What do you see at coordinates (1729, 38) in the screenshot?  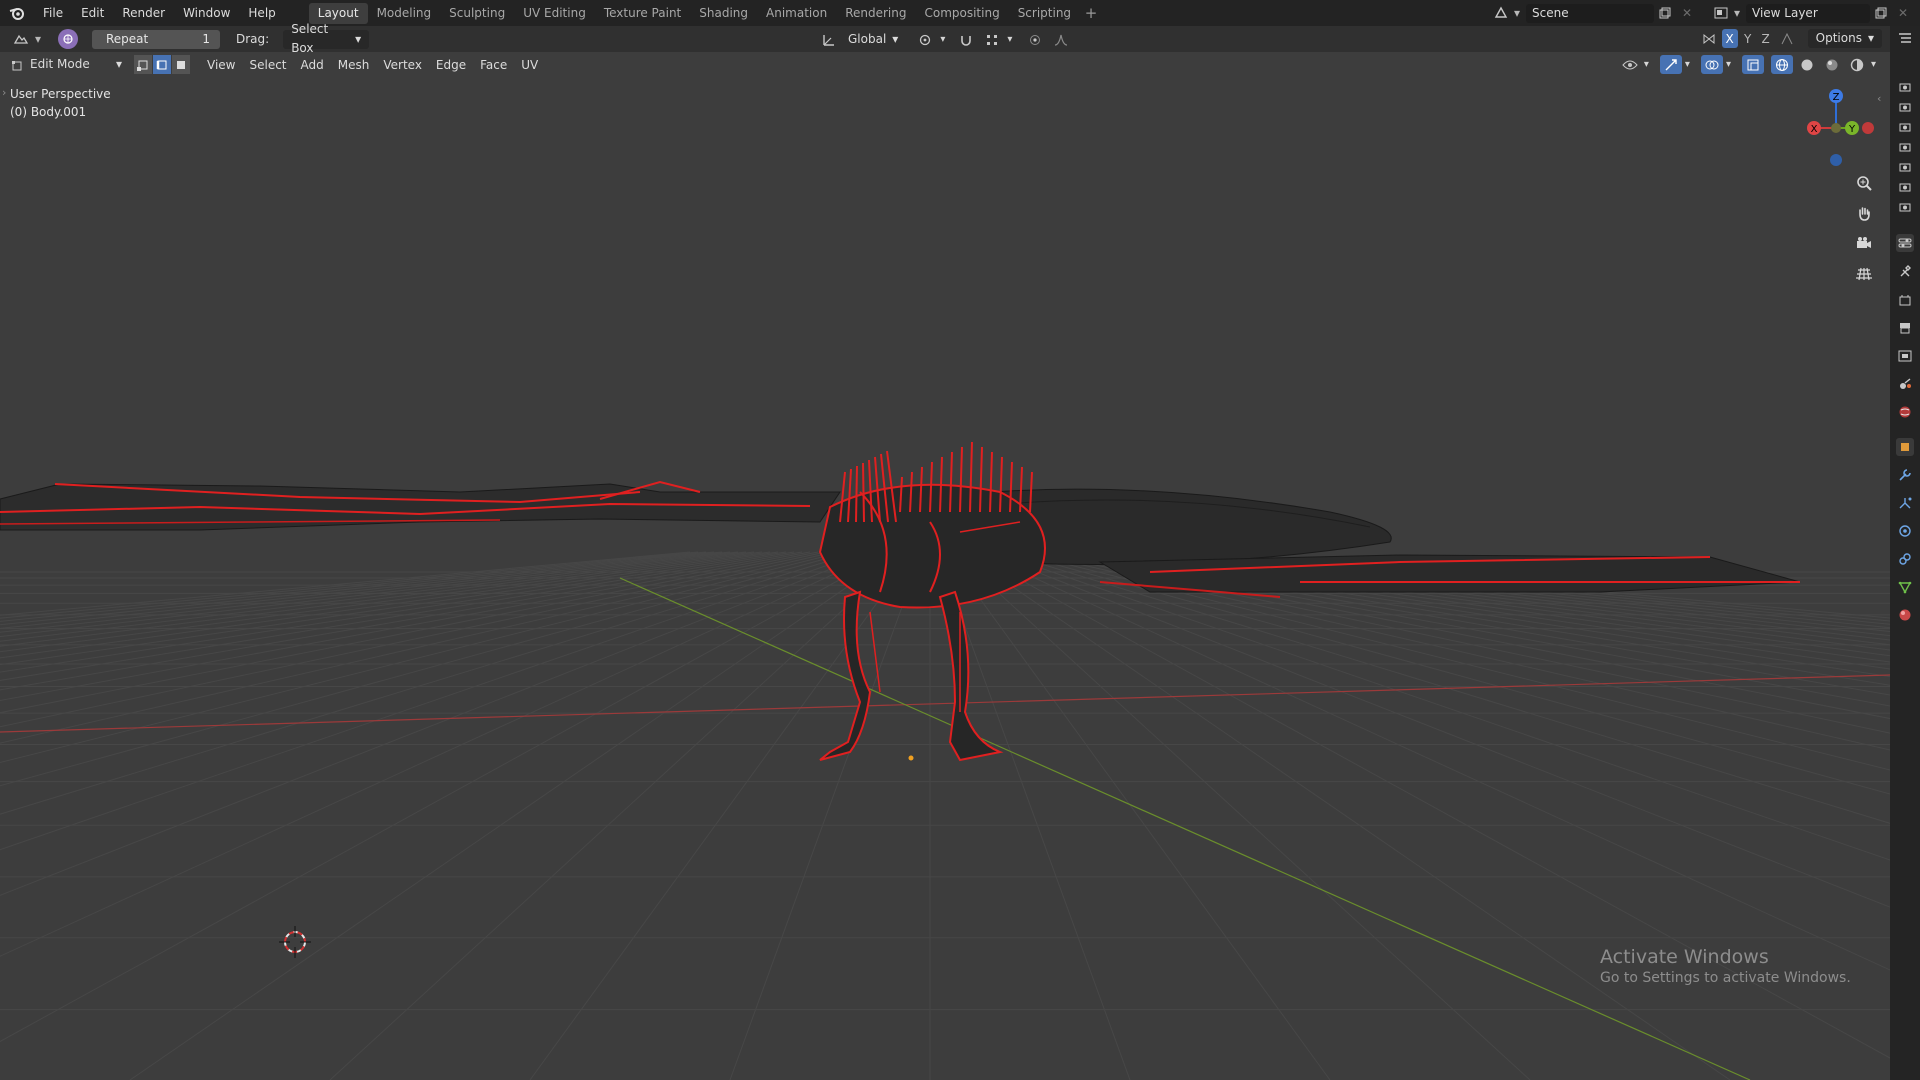 I see `mirror-x-toggle: X` at bounding box center [1729, 38].